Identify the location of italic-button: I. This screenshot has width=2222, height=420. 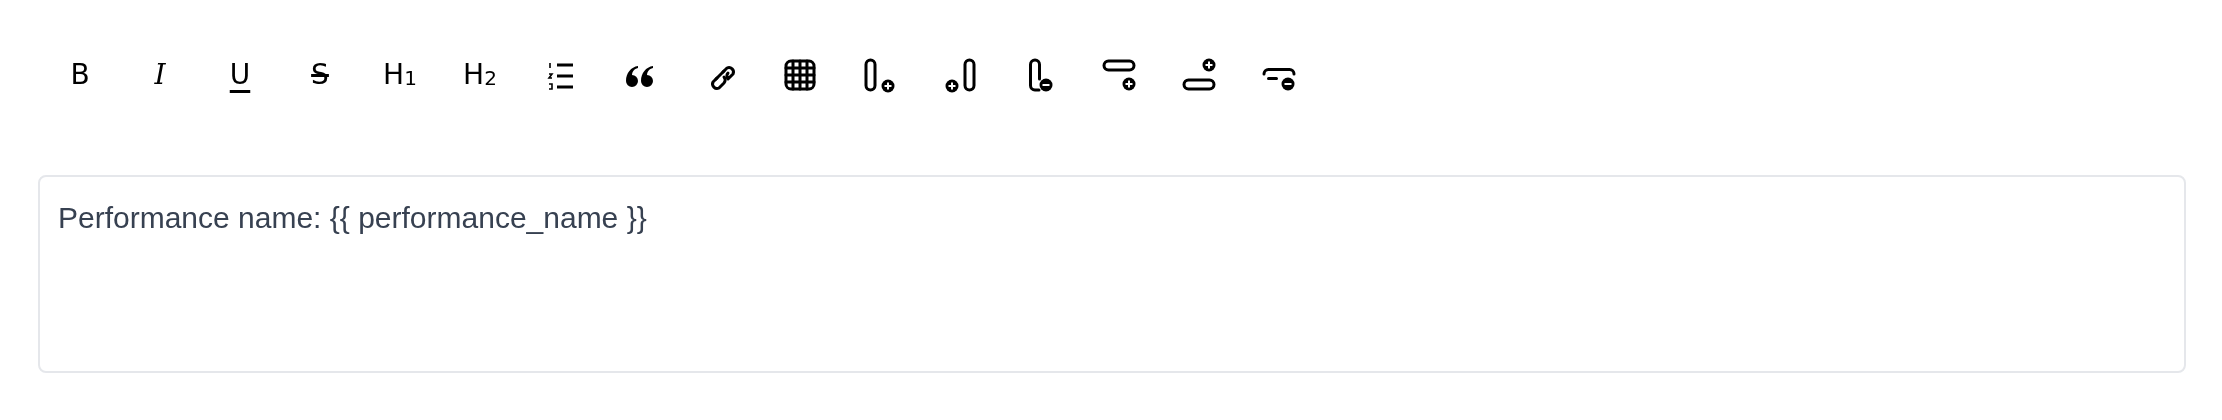
(160, 75).